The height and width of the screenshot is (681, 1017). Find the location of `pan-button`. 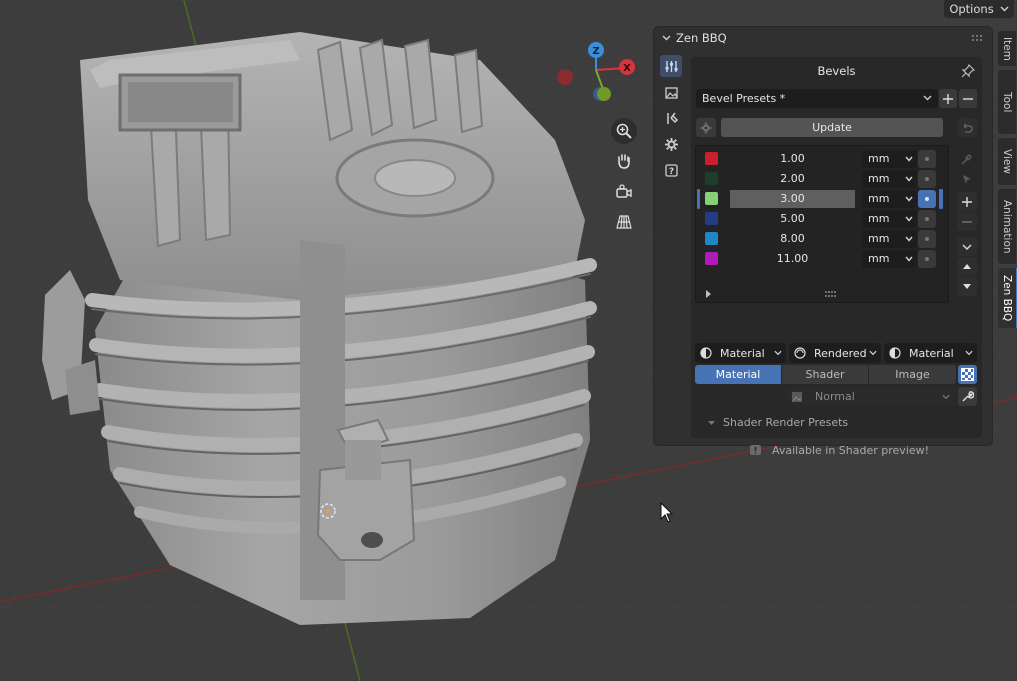

pan-button is located at coordinates (624, 161).